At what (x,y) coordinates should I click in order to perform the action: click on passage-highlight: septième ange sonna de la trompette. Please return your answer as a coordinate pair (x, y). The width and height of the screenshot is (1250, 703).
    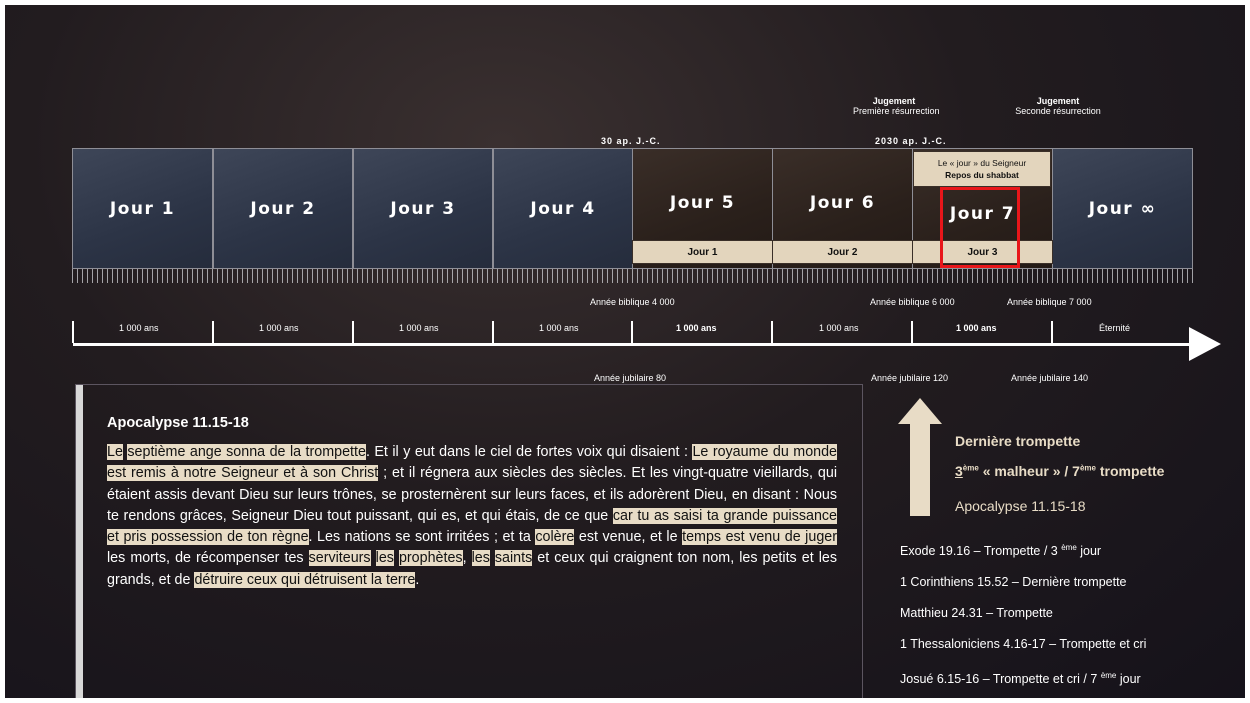
    Looking at the image, I should click on (246, 452).